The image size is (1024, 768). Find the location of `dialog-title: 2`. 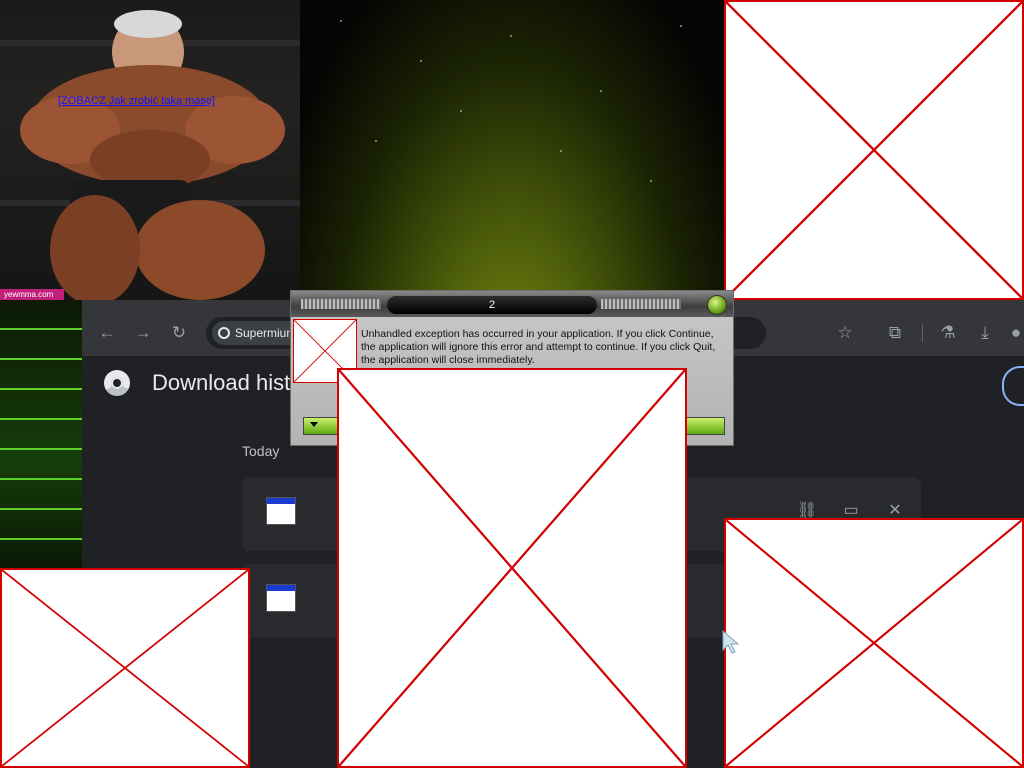

dialog-title: 2 is located at coordinates (492, 305).